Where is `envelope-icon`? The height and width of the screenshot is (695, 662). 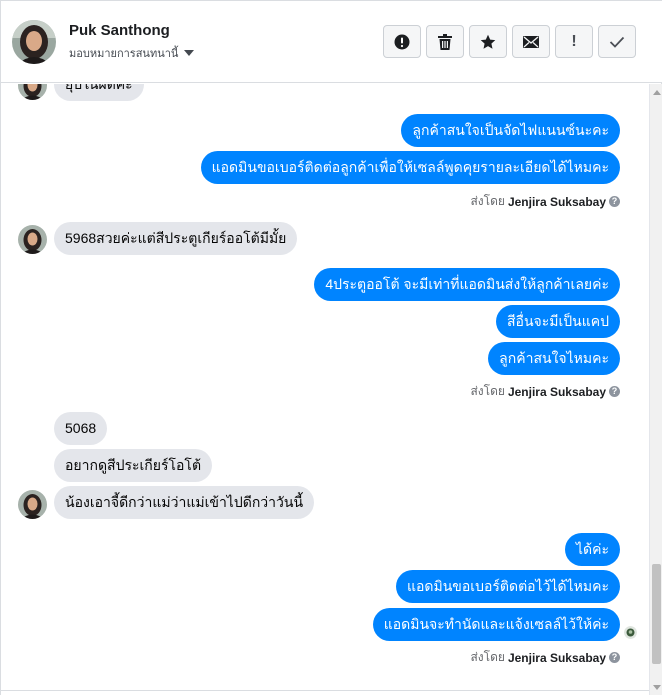 envelope-icon is located at coordinates (531, 41).